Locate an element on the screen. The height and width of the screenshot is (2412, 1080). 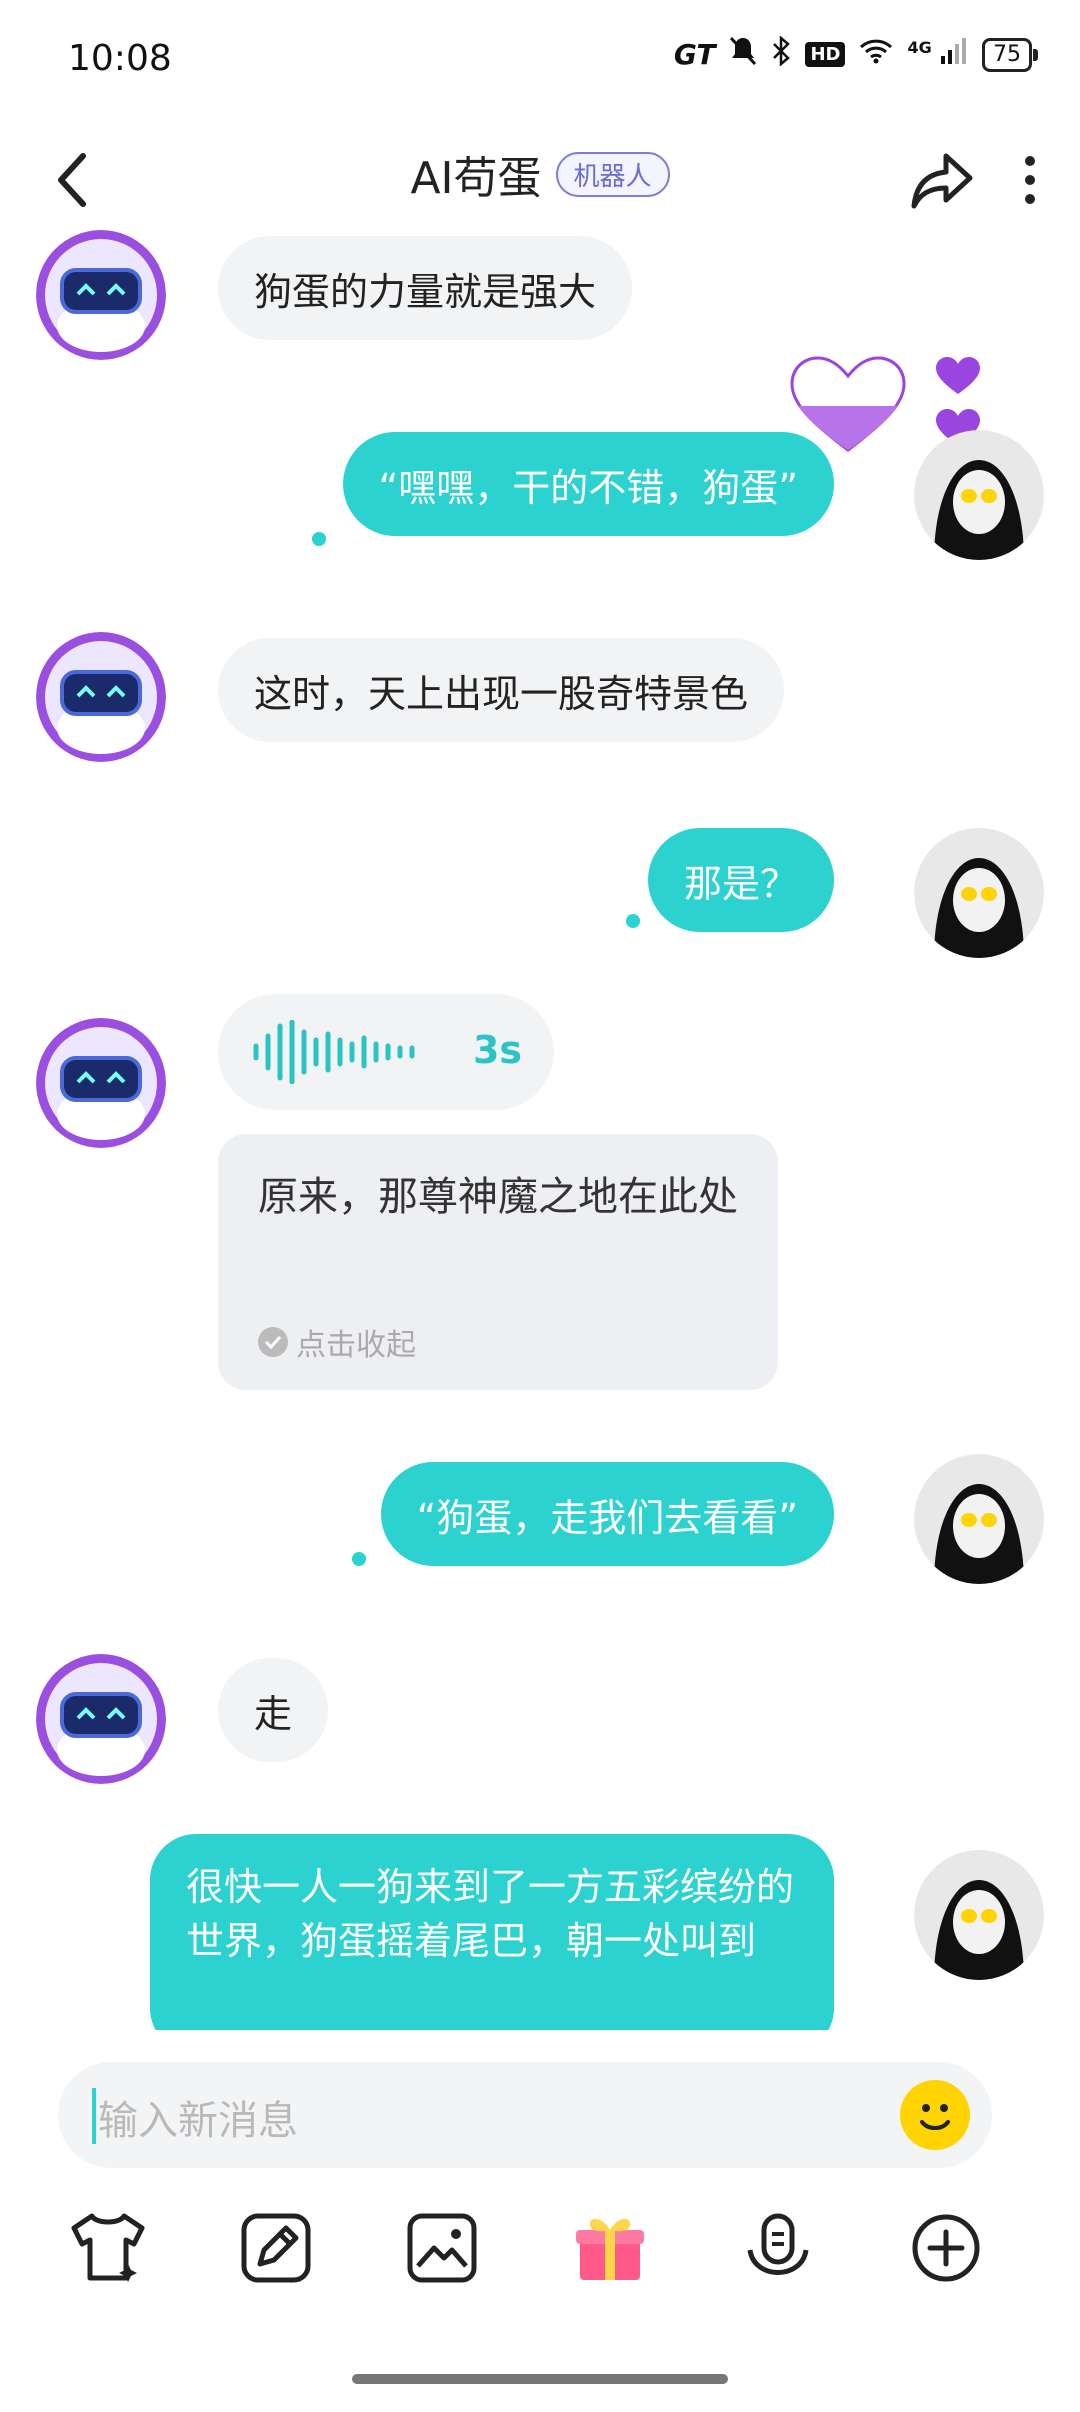
chat-header: AI苟蛋 机器人 is located at coordinates (540, 180).